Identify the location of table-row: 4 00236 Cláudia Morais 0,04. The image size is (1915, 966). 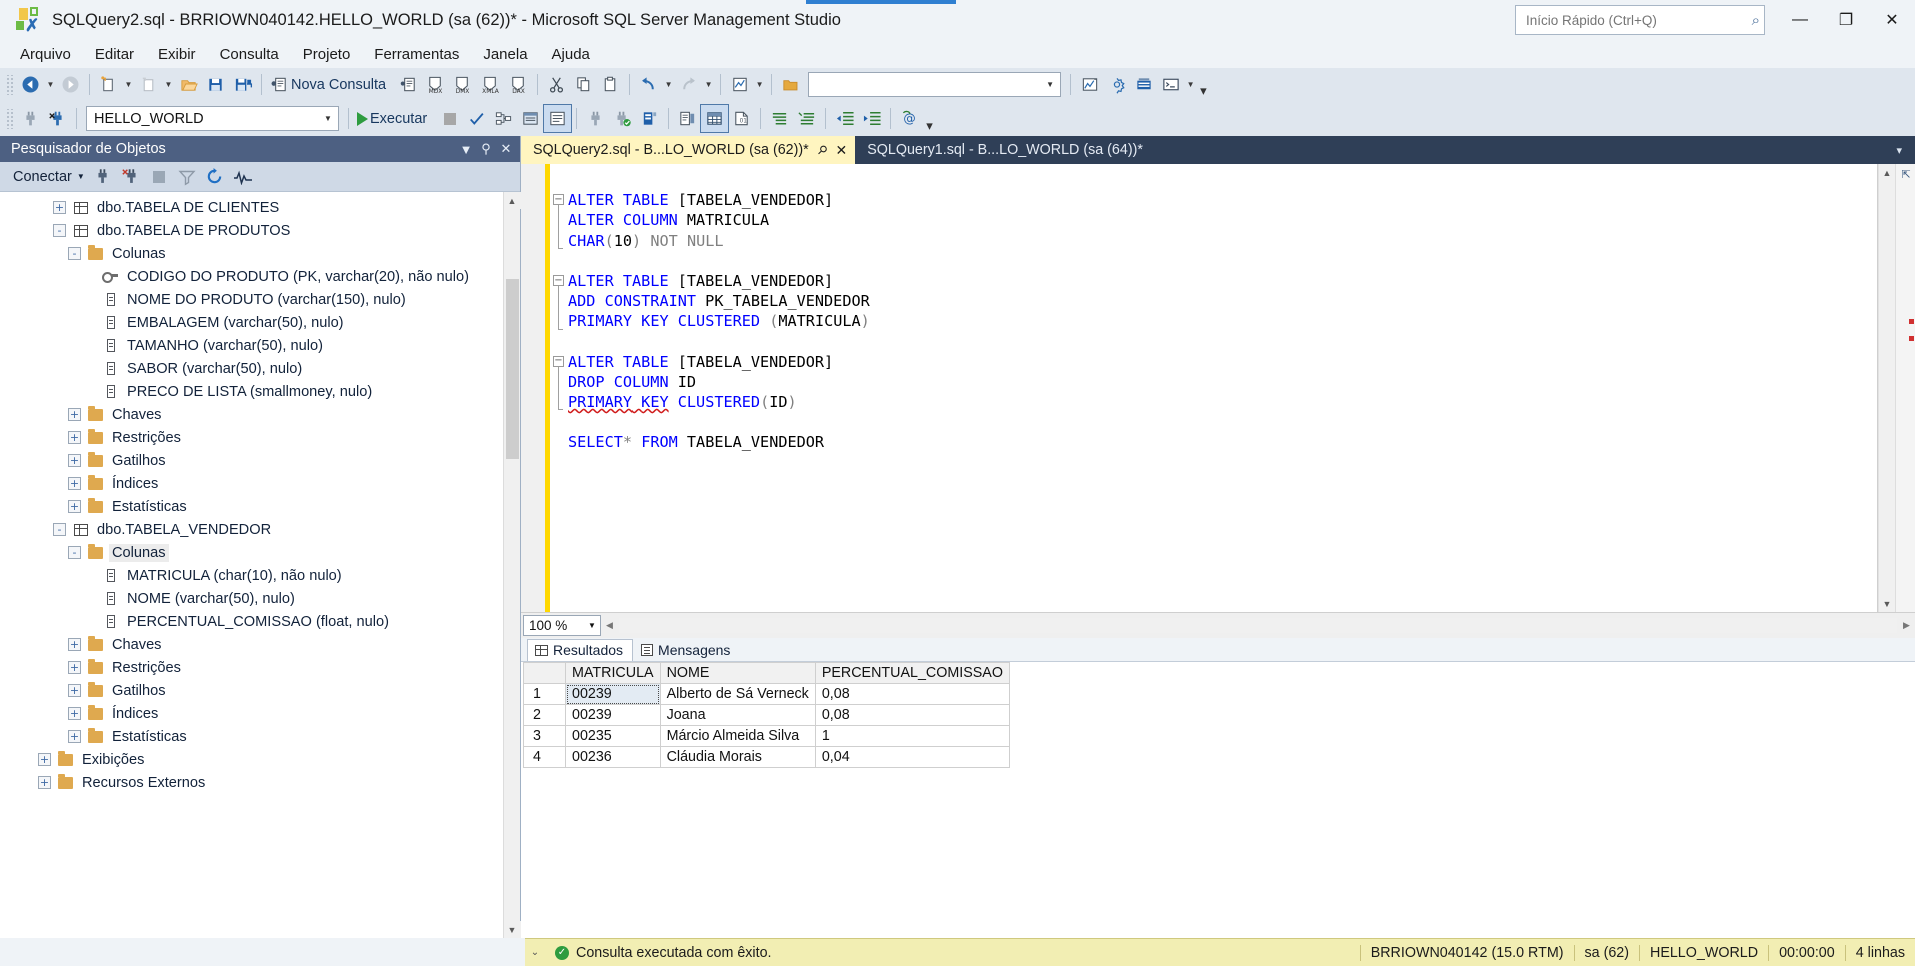
(766, 757).